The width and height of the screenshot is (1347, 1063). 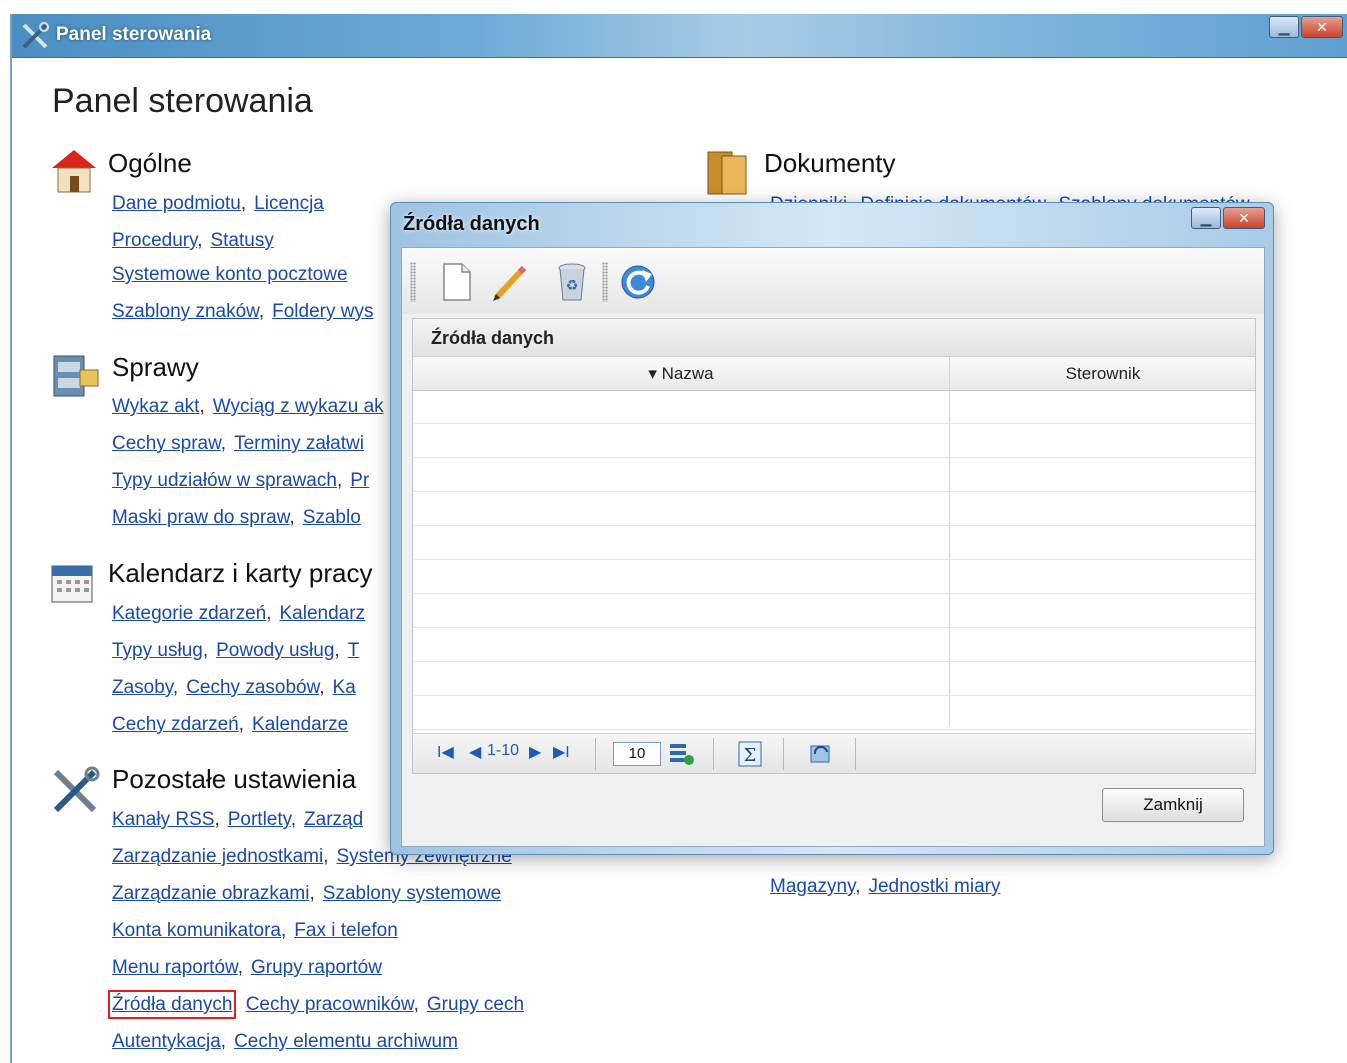 I want to click on links-kalendarz-1: Typy usług, Powody usług, T, so click(x=235, y=651).